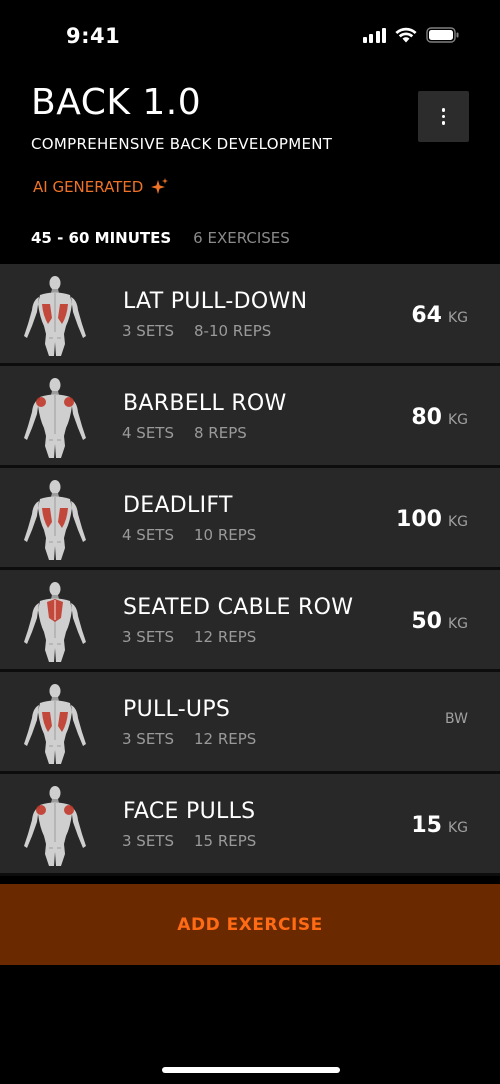 The height and width of the screenshot is (1084, 500). I want to click on bodyweight-label: BW, so click(456, 719).